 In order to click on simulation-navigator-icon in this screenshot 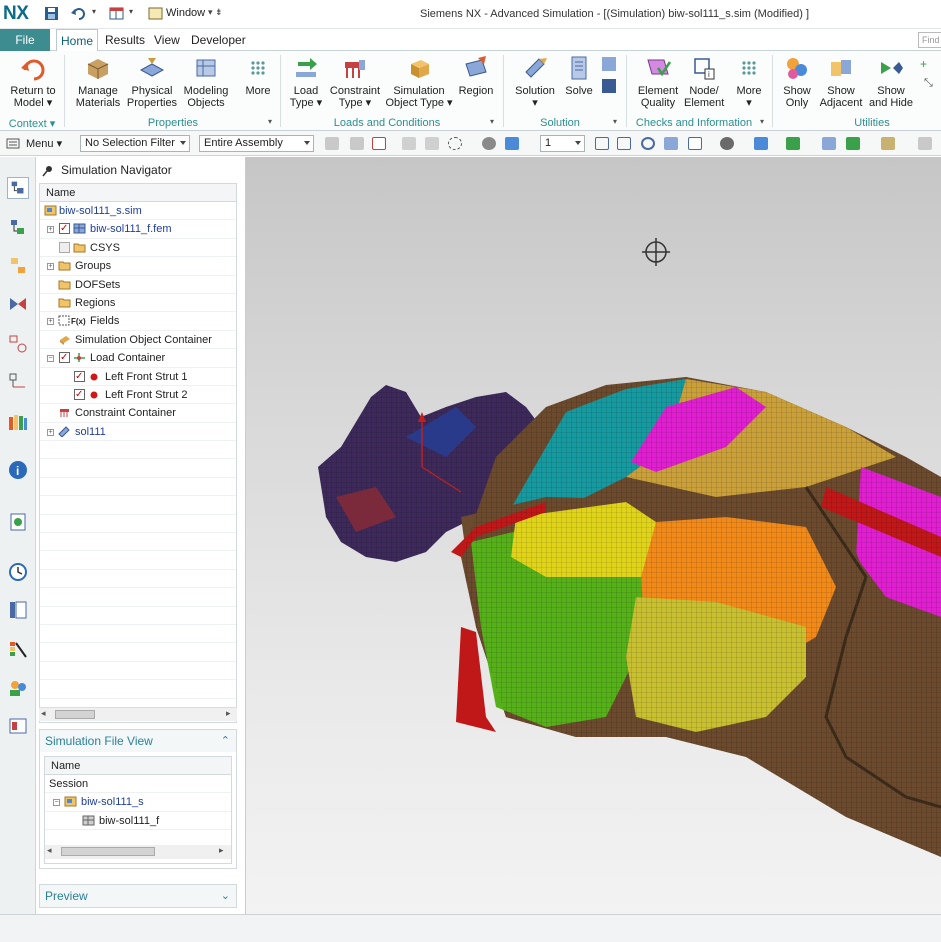, I will do `click(18, 188)`.